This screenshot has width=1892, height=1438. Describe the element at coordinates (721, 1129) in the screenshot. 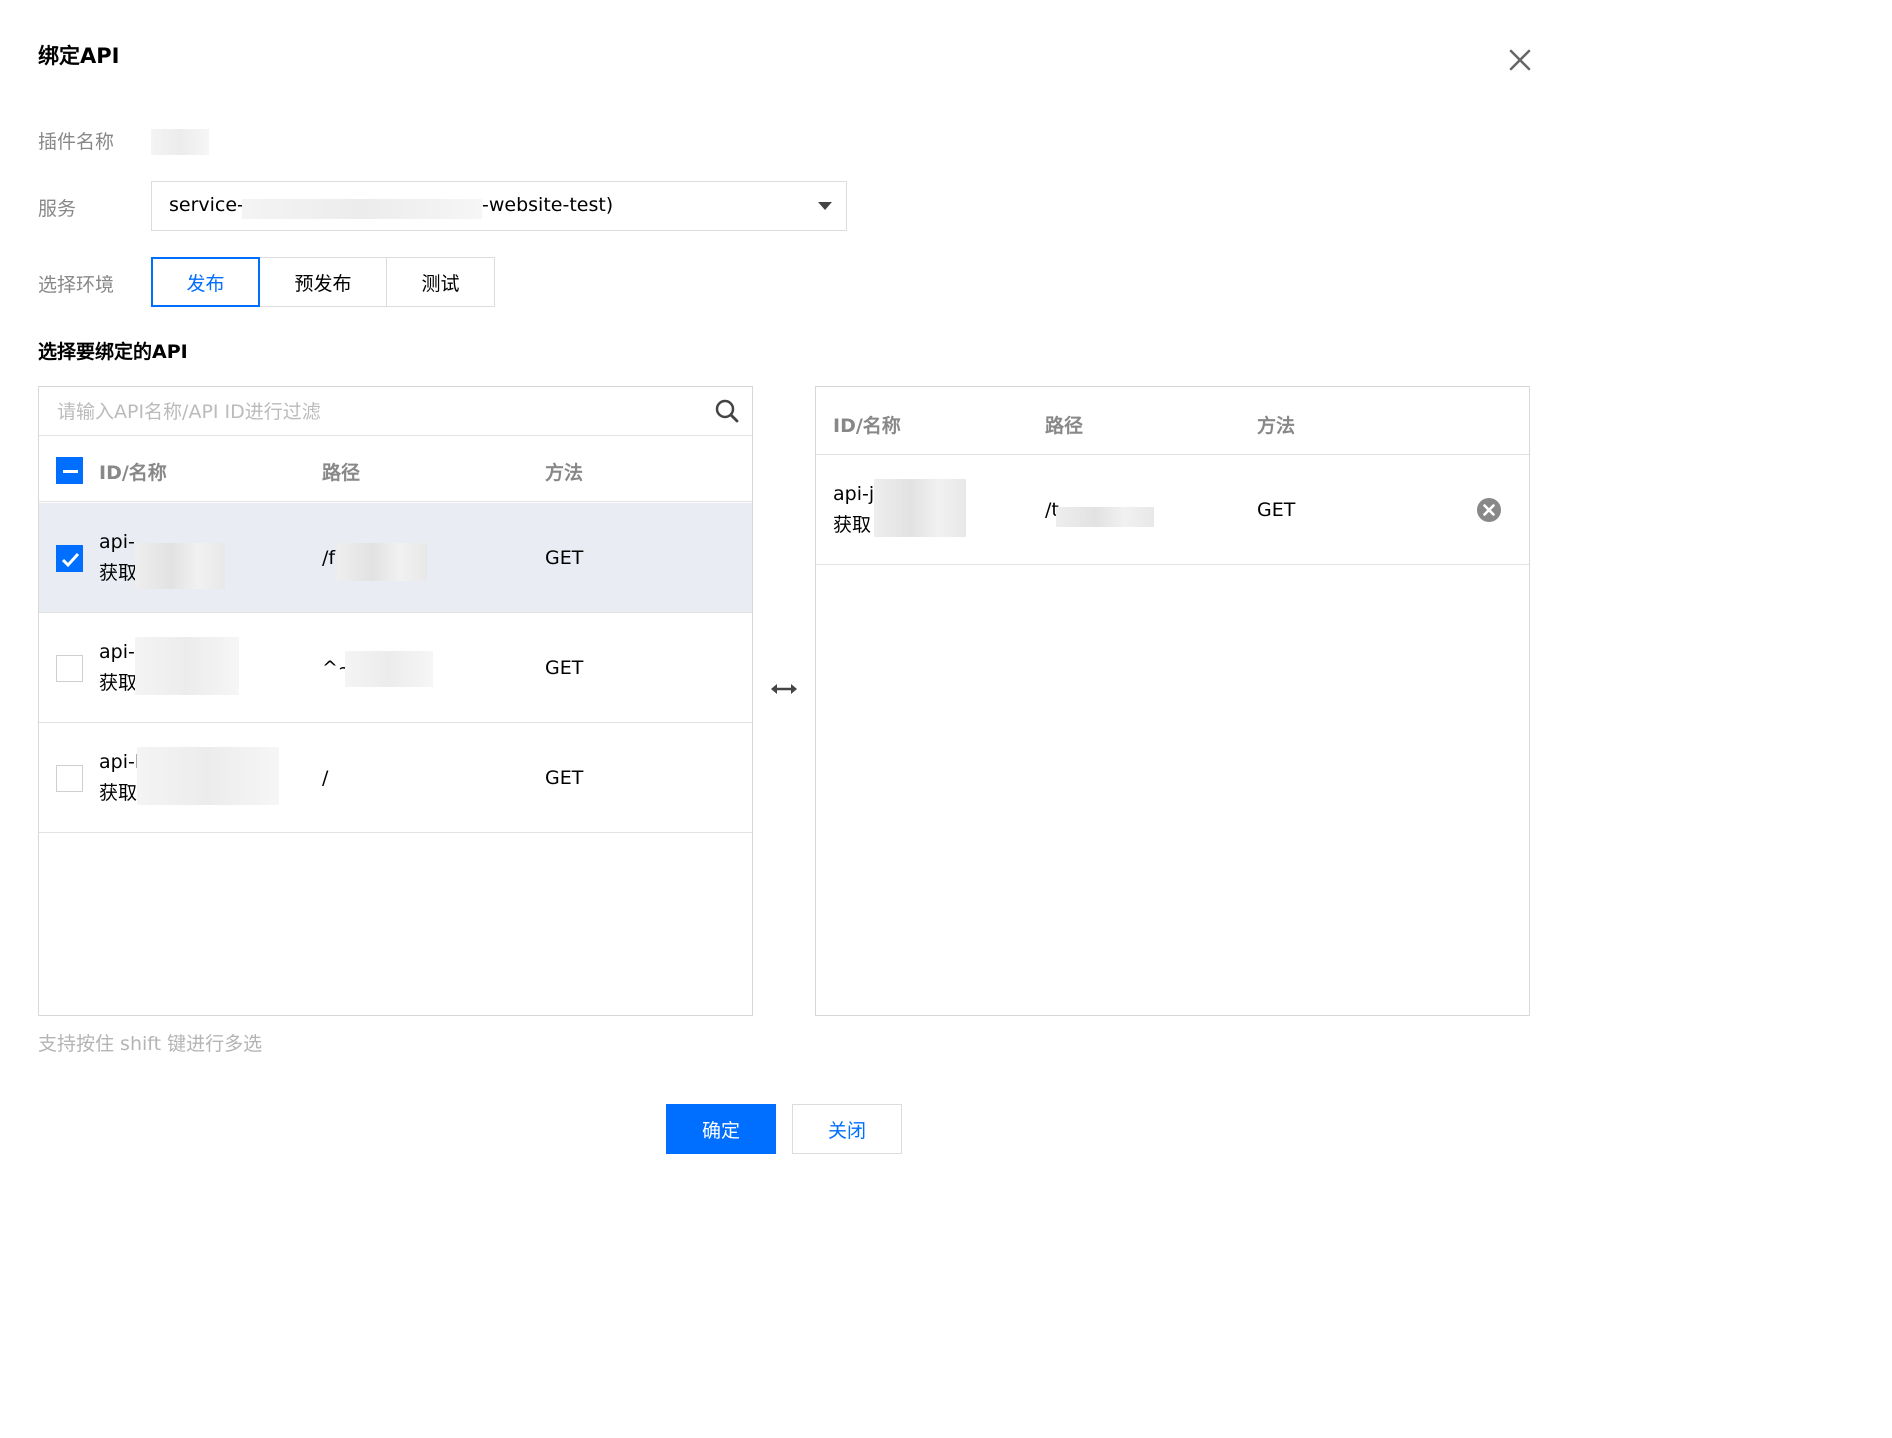

I see `confirm-button: 确定` at that location.